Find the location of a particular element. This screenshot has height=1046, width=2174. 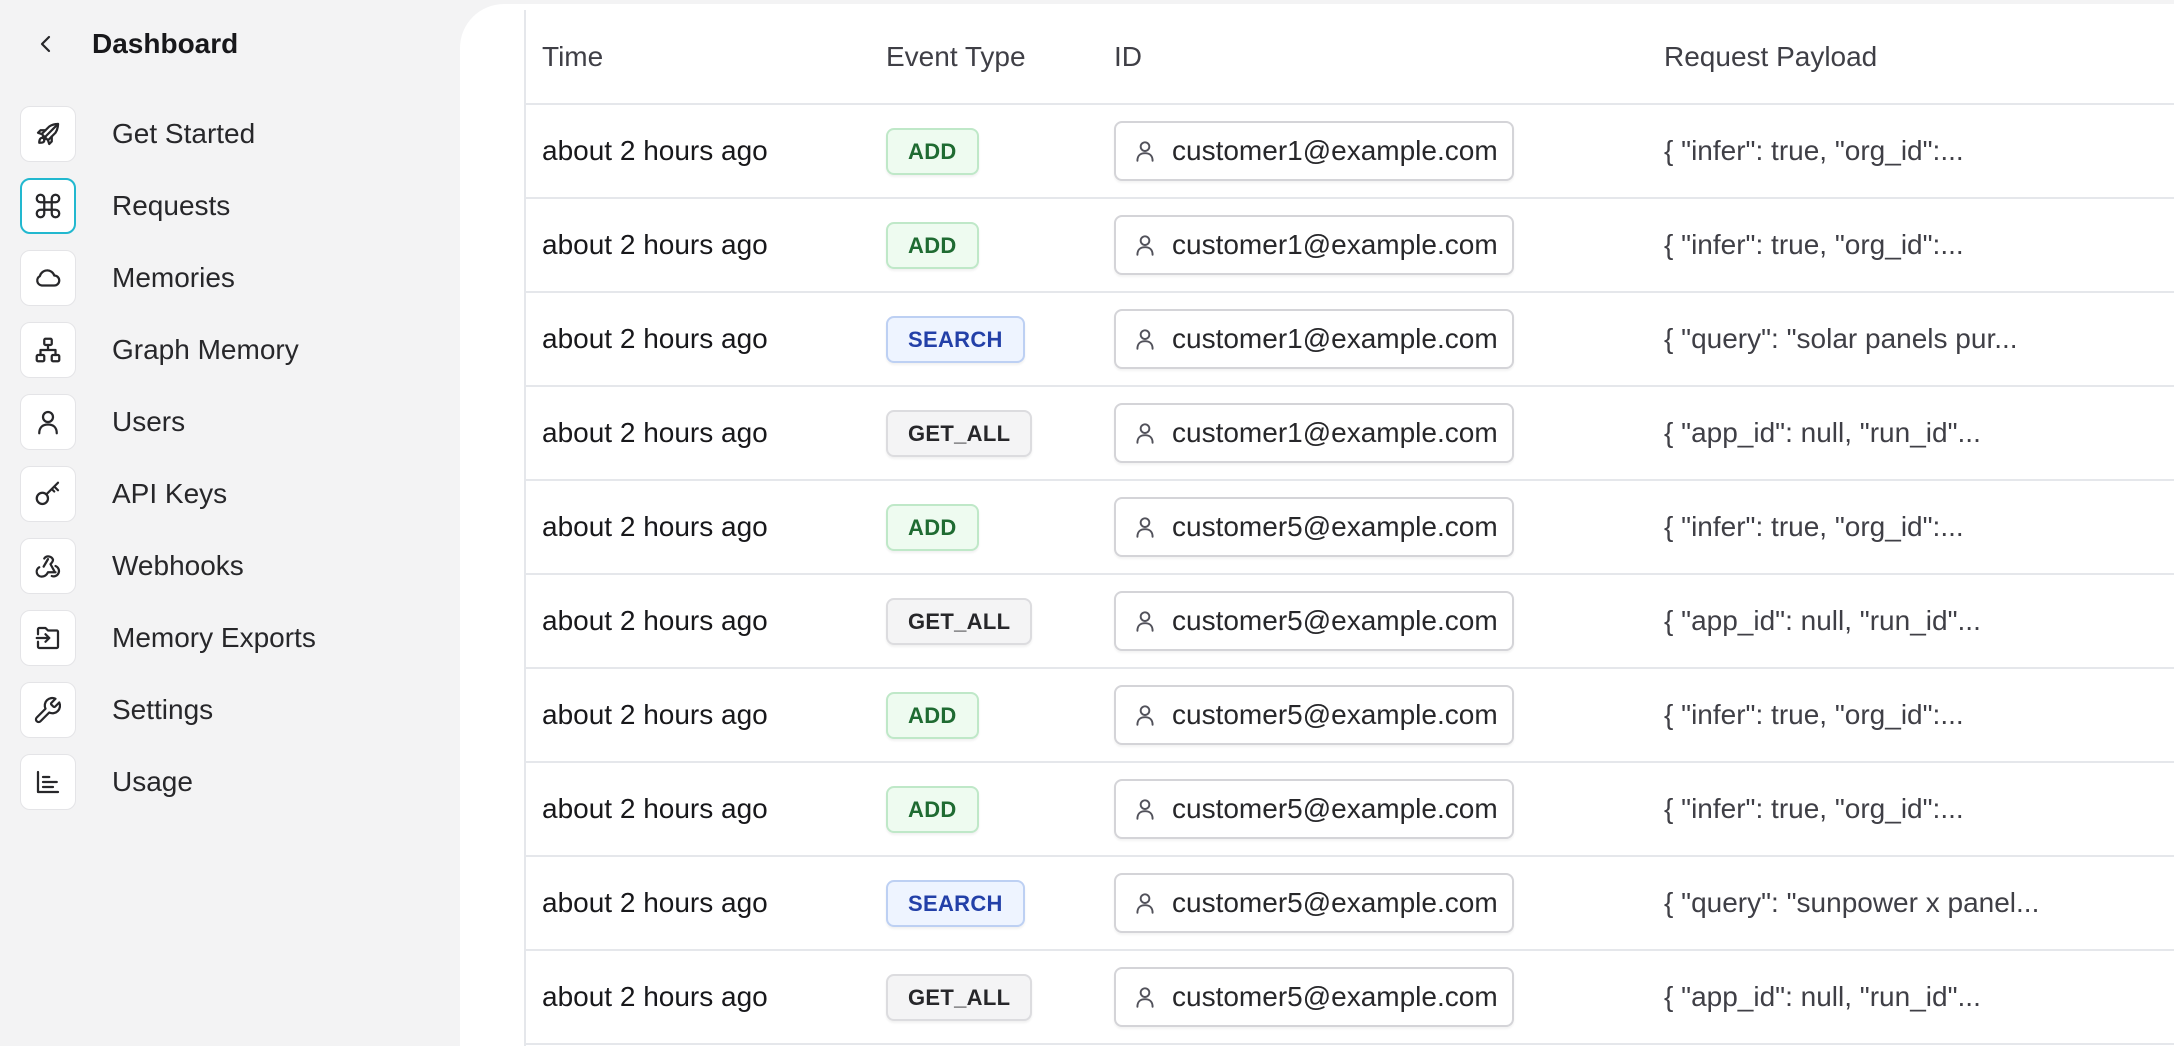

sidebar-item-label: API Keys is located at coordinates (170, 493).